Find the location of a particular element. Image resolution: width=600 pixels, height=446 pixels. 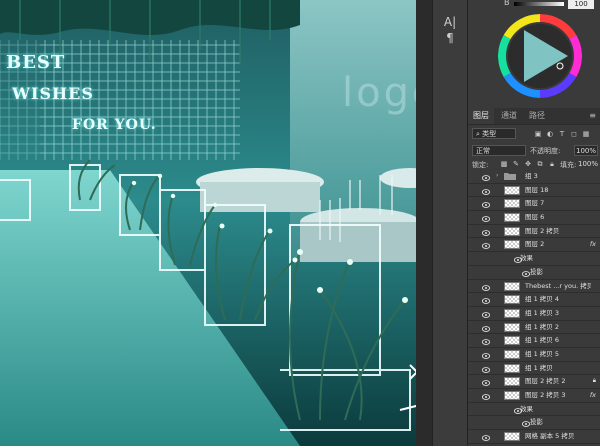

tab-paths: 路径 is located at coordinates (537, 116).